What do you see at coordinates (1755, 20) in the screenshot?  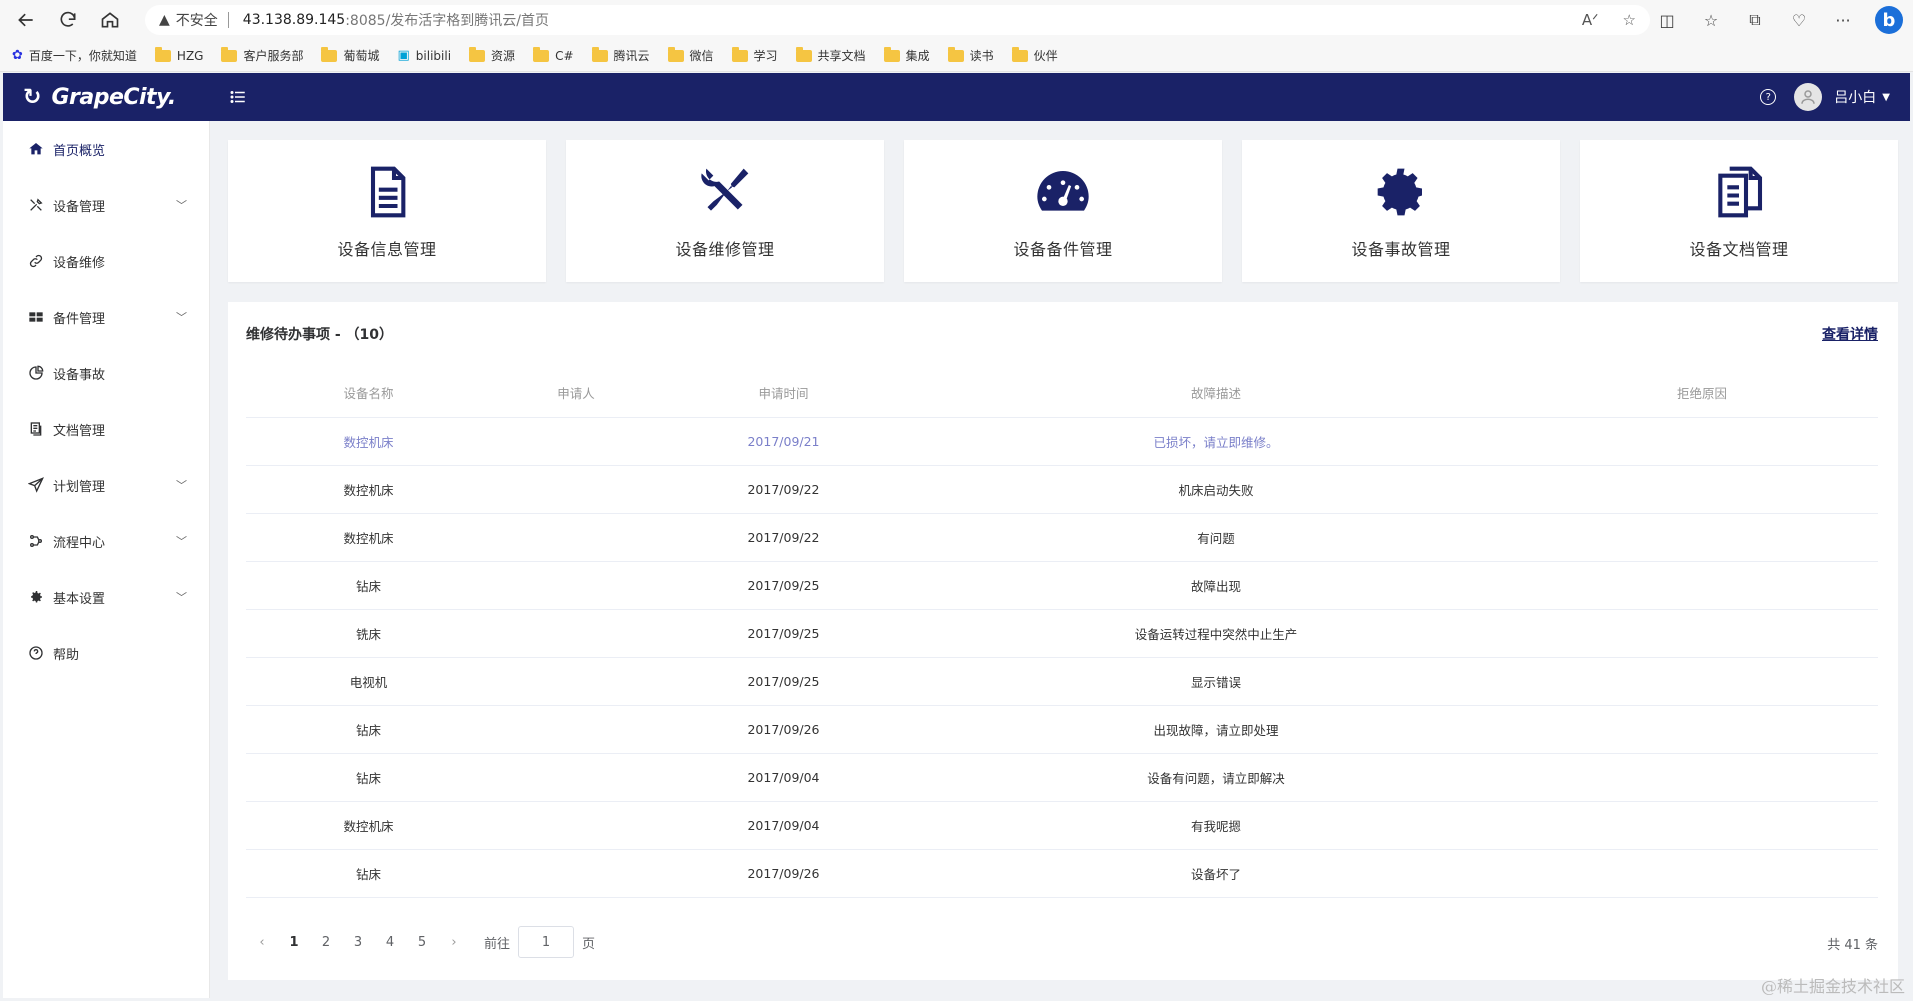 I see `collections-icon: ⧉` at bounding box center [1755, 20].